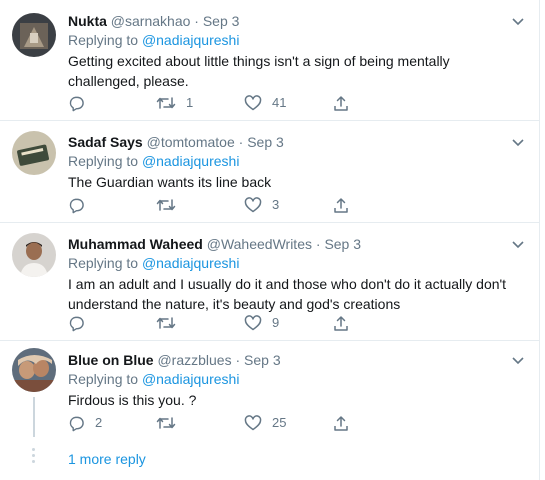  What do you see at coordinates (151, 21) in the screenshot?
I see `user-handle: @sarnakhao` at bounding box center [151, 21].